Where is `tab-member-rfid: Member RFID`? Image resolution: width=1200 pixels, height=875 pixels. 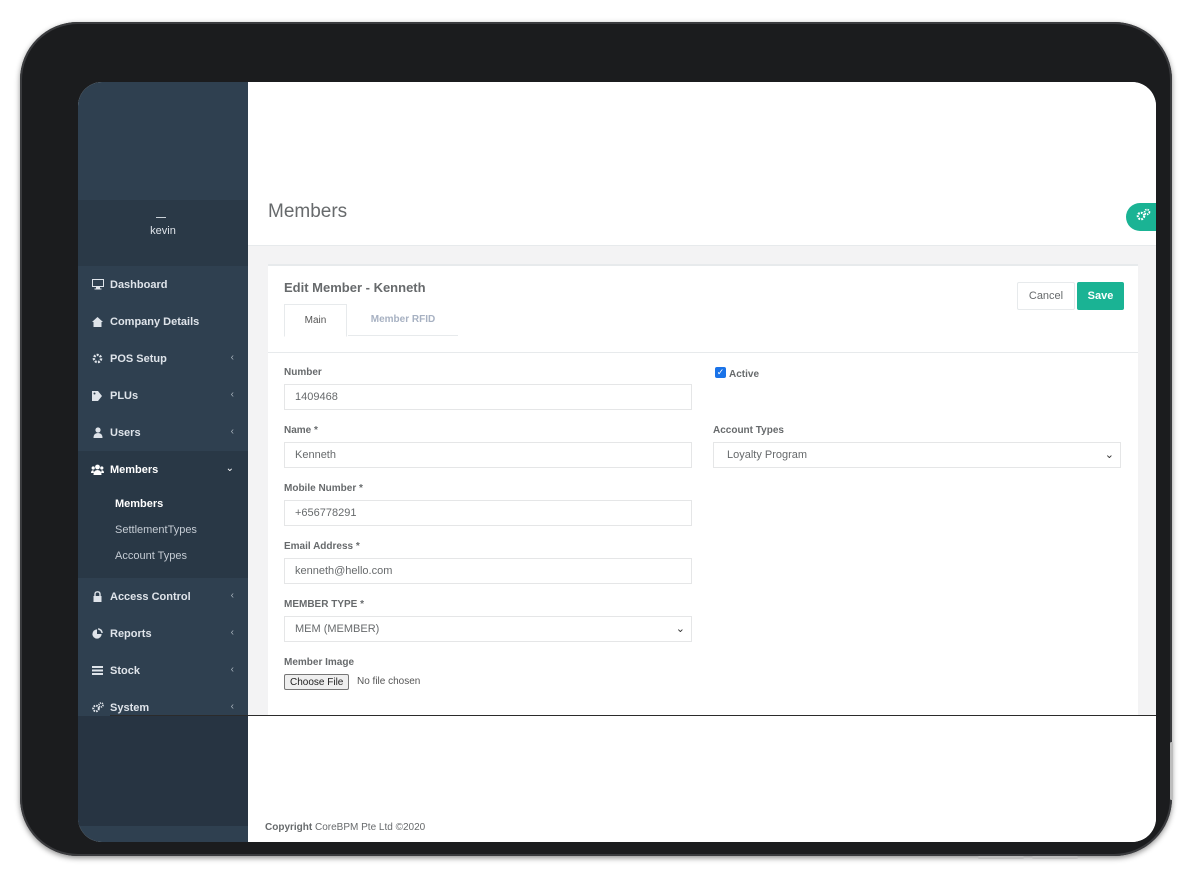
tab-member-rfid: Member RFID is located at coordinates (403, 320).